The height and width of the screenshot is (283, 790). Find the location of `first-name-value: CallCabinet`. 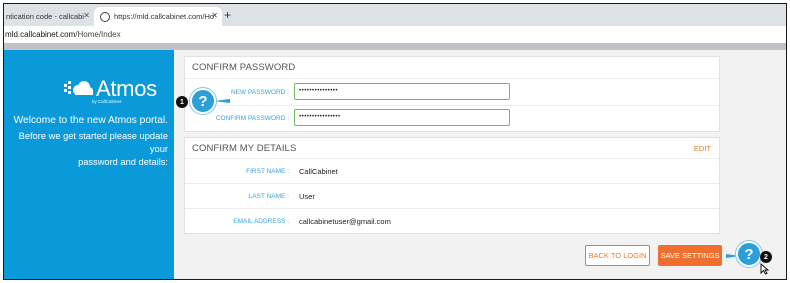

first-name-value: CallCabinet is located at coordinates (318, 171).